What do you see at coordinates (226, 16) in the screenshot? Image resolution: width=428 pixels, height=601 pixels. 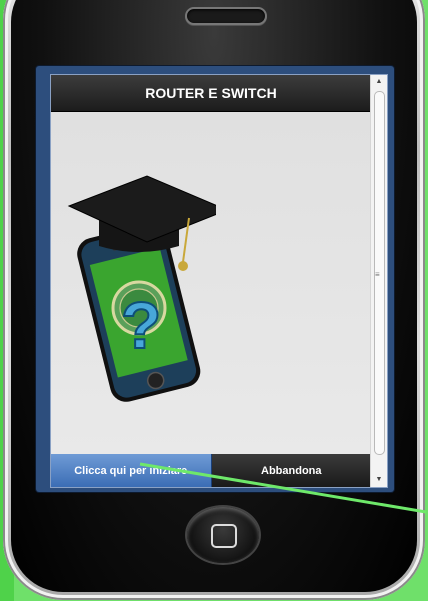 I see `speaker-grille` at bounding box center [226, 16].